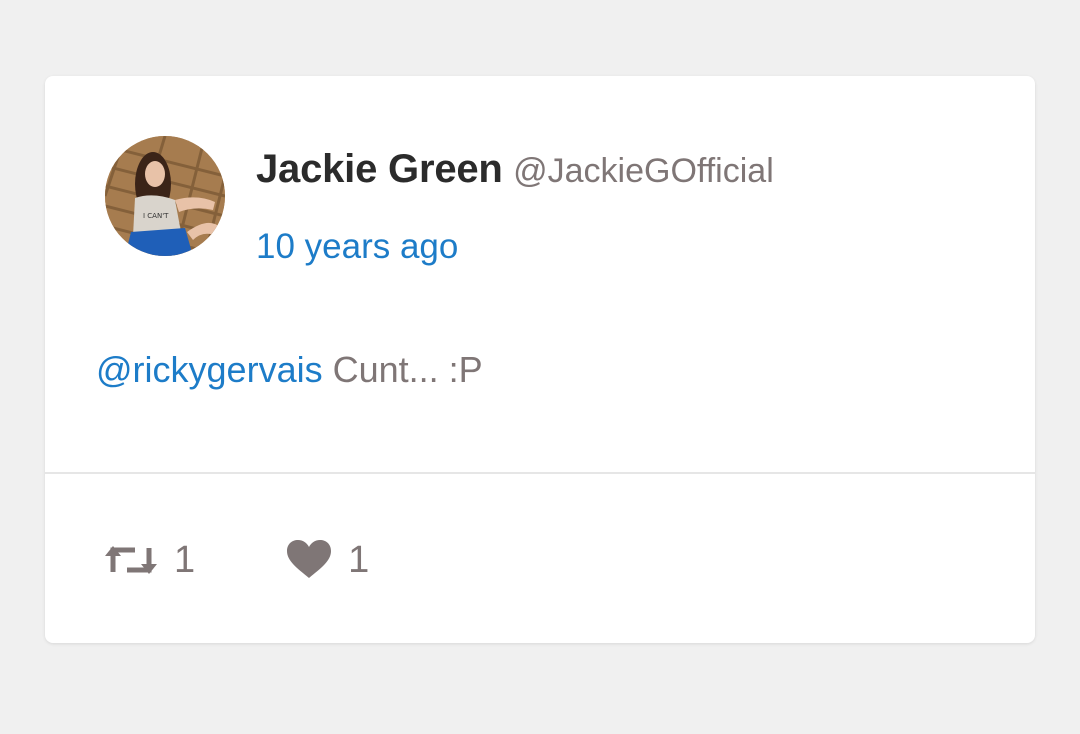 This screenshot has width=1080, height=734. I want to click on divider, so click(540, 473).